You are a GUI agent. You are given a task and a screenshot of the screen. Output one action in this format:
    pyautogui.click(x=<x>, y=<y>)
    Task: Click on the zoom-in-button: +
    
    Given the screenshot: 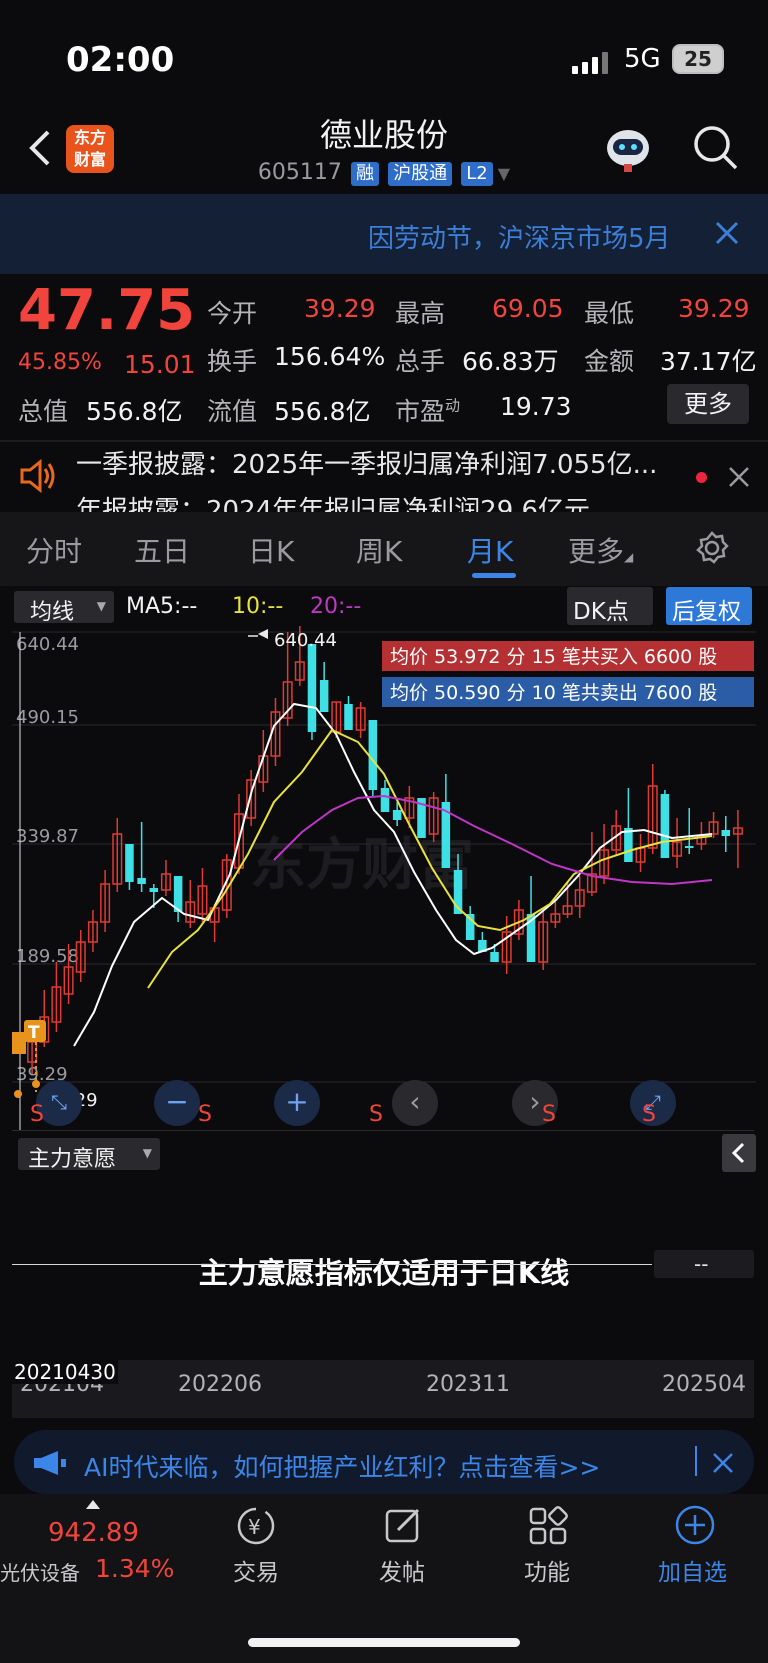 What is the action you would take?
    pyautogui.click(x=297, y=1103)
    